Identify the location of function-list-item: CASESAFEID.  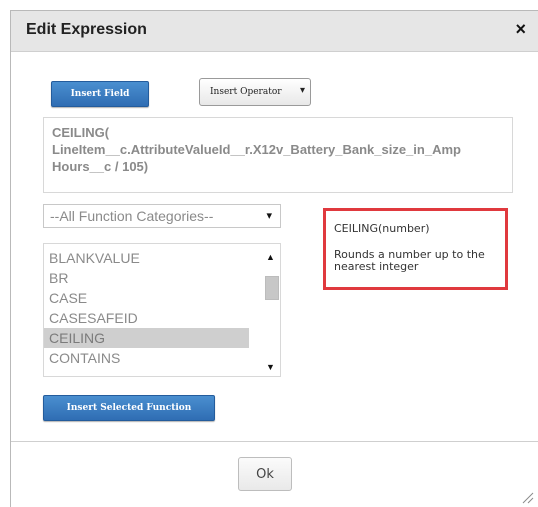
(146, 318).